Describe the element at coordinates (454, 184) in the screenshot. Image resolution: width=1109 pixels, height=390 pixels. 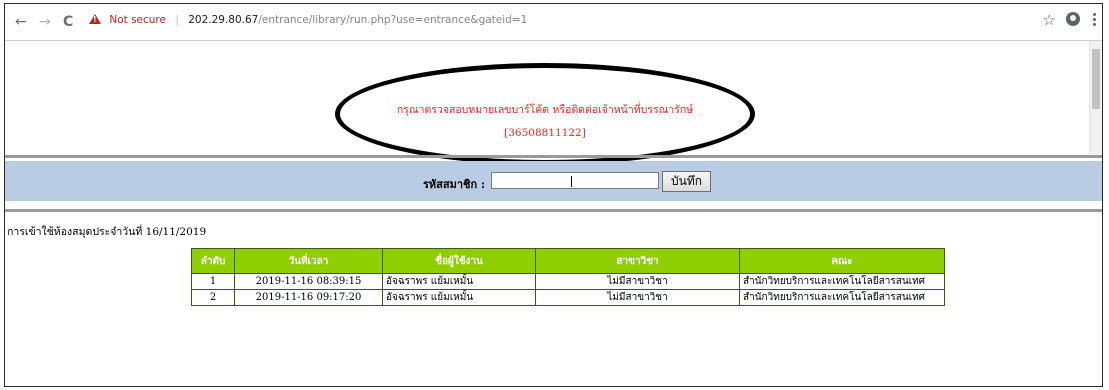
I see `member-id-label: รหัสสมาชิก :` at that location.